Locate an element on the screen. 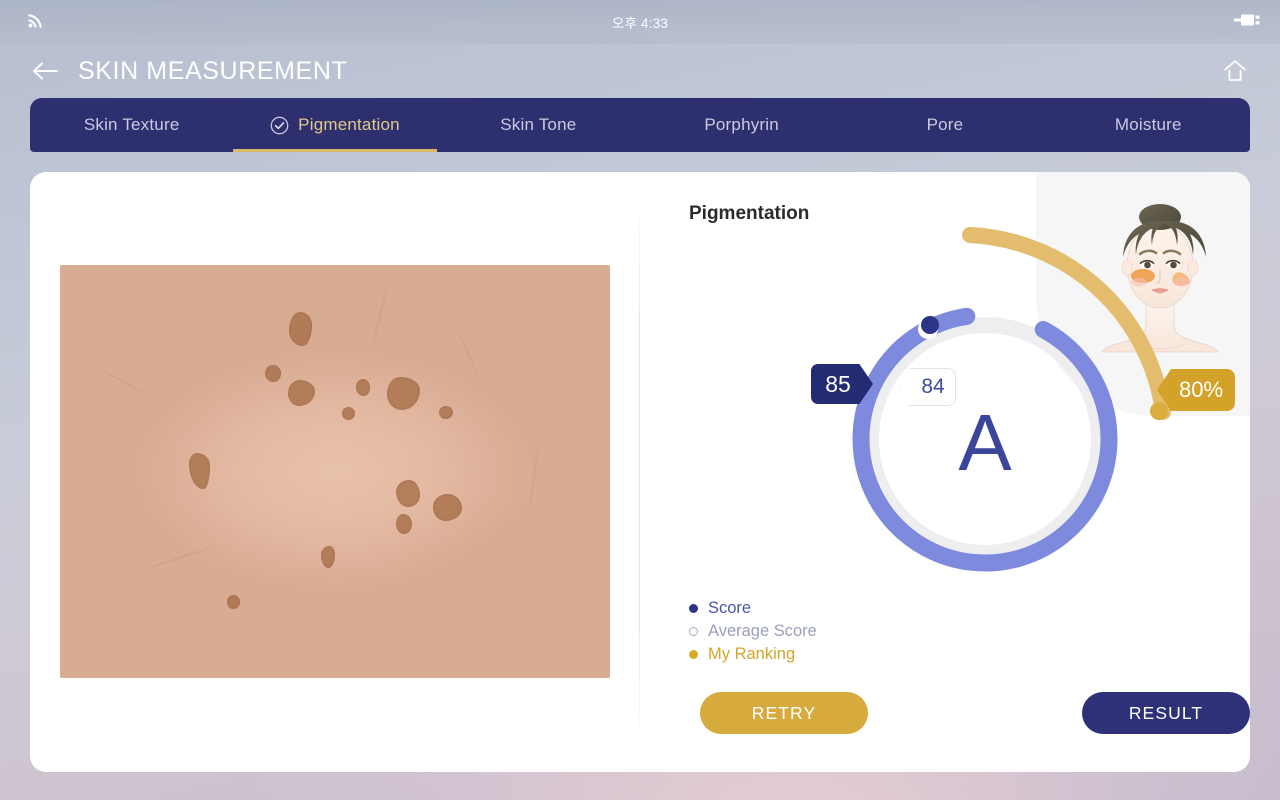 This screenshot has width=1280, height=800. tab-label: Skin Tone is located at coordinates (538, 124).